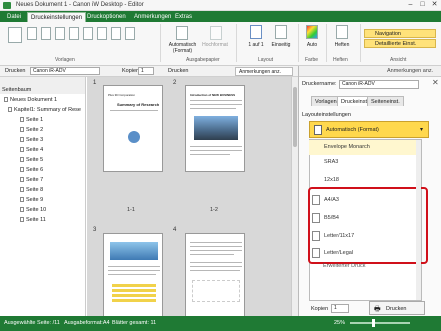 This screenshot has width=441, height=331. I want to click on template-thumb-1-icon, so click(32, 33).